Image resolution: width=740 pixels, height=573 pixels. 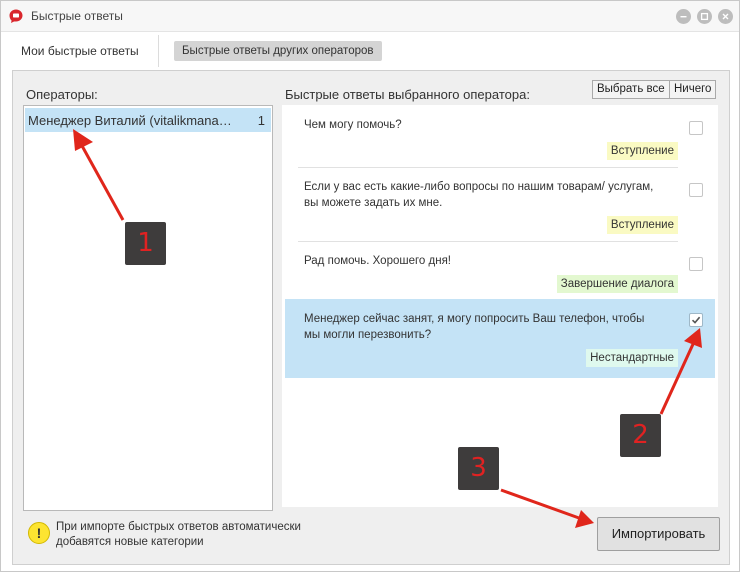 I want to click on close-icon, so click(x=725, y=16).